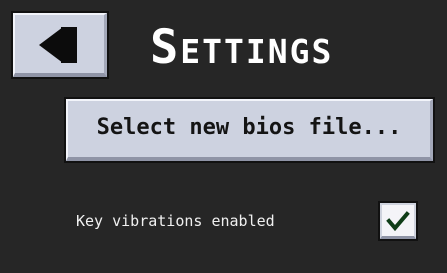  I want to click on key-vibrations-label: Key vibrations enabled, so click(175, 221).